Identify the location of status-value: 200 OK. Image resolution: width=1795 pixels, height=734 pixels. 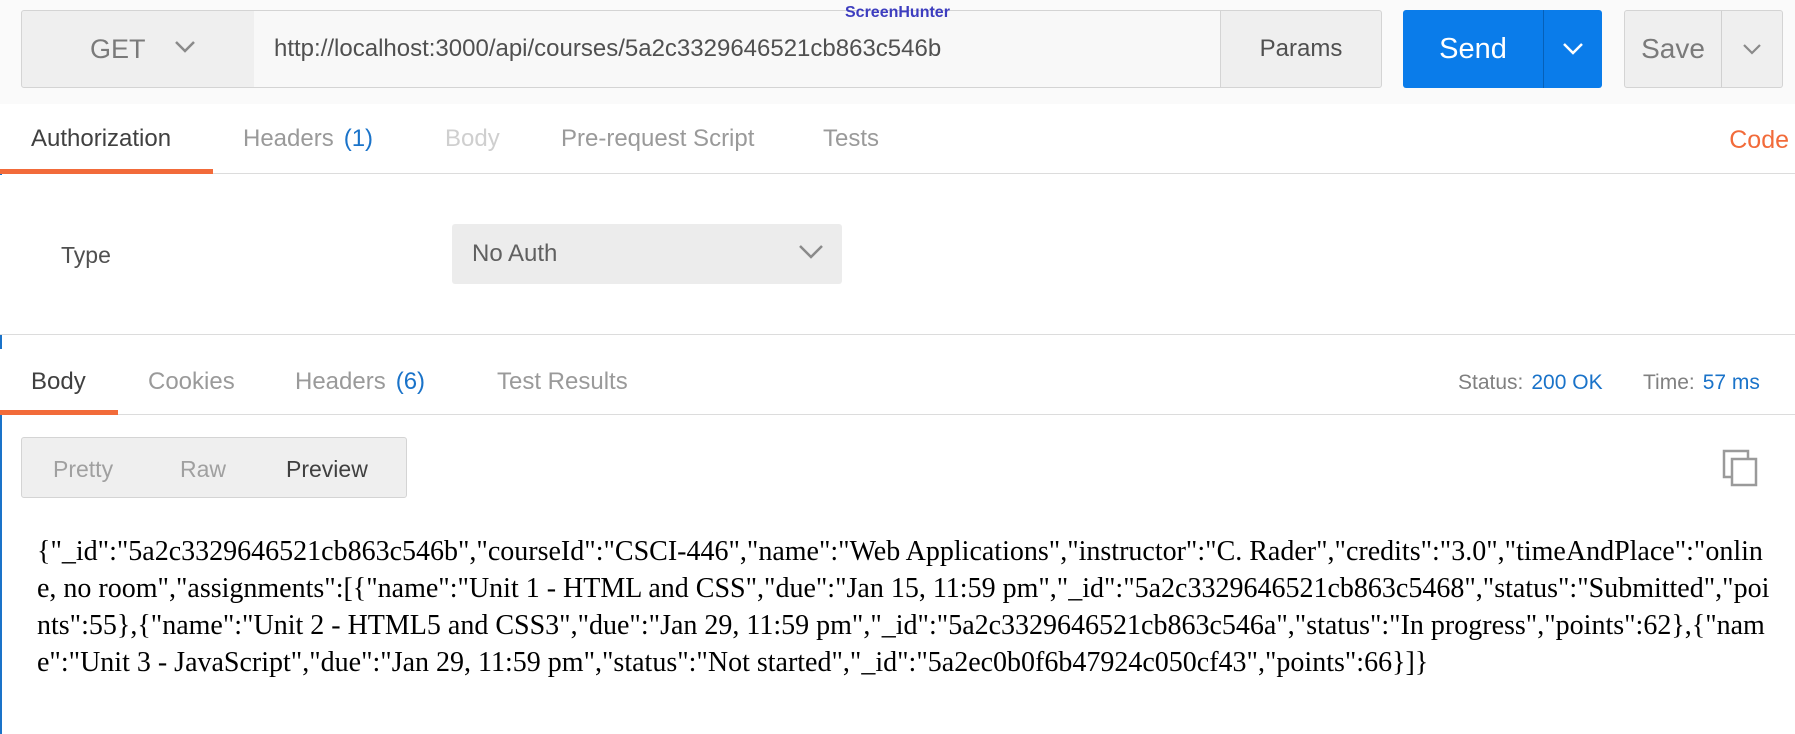
(1567, 382).